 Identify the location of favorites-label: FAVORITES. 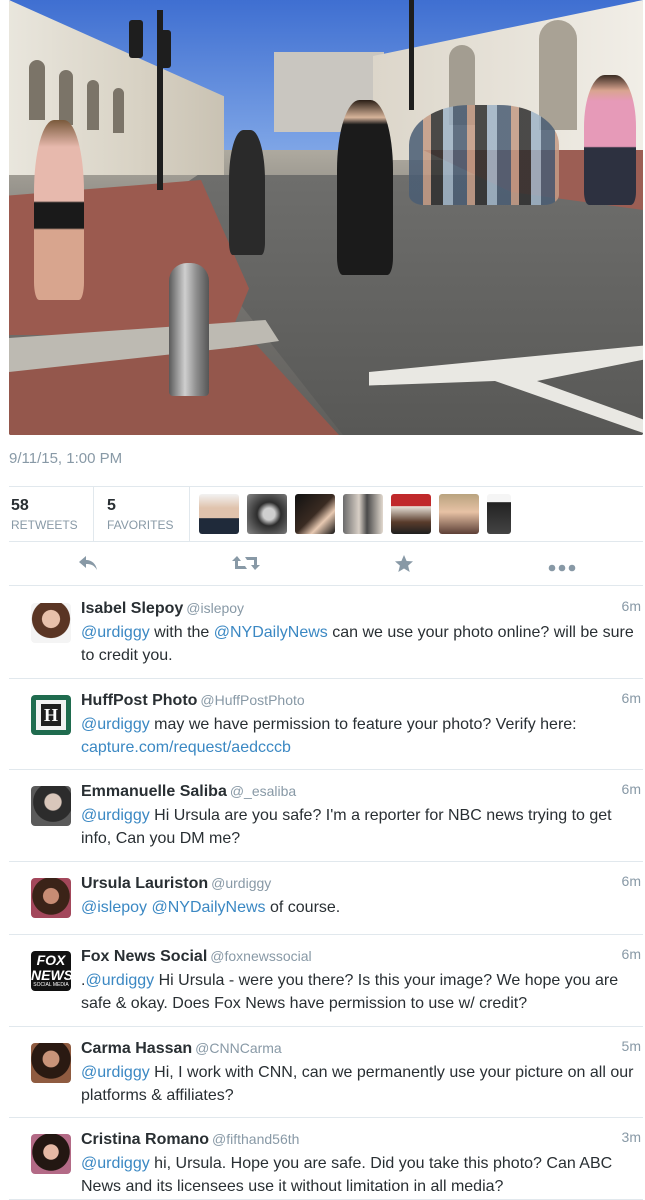
(140, 525).